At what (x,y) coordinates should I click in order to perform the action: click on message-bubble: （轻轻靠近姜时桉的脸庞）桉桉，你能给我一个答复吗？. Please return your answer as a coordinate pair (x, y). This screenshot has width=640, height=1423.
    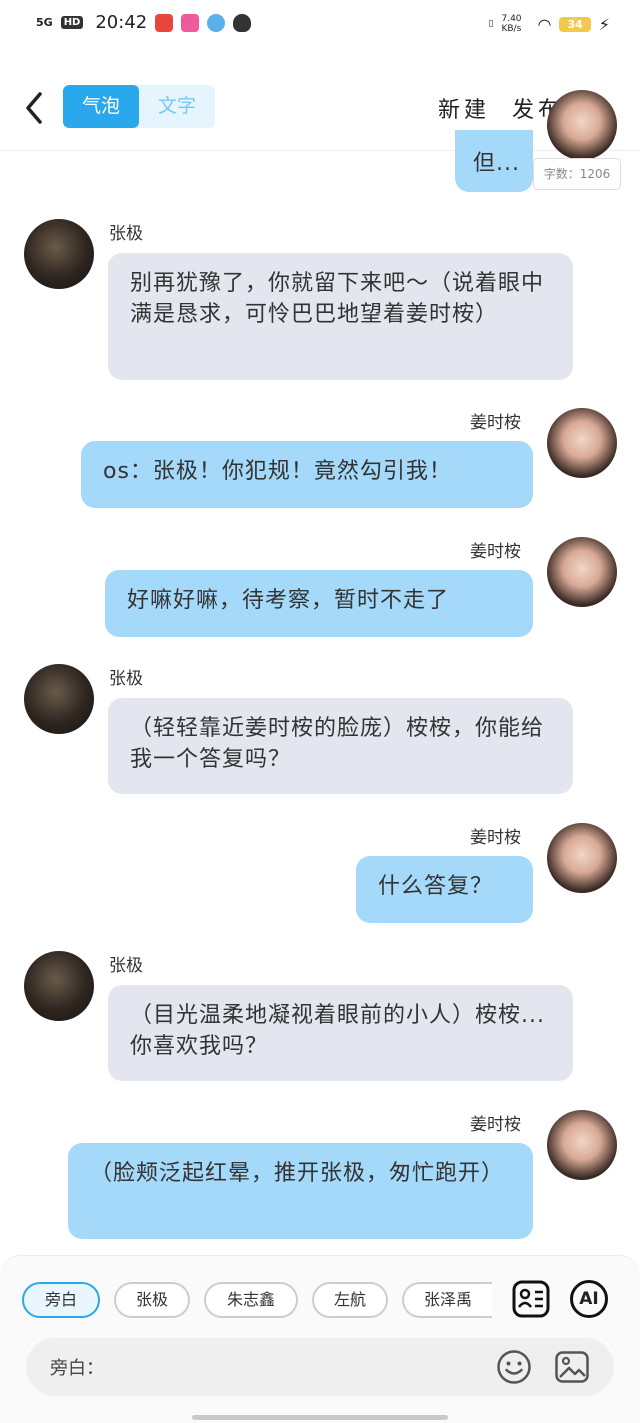
    Looking at the image, I should click on (340, 746).